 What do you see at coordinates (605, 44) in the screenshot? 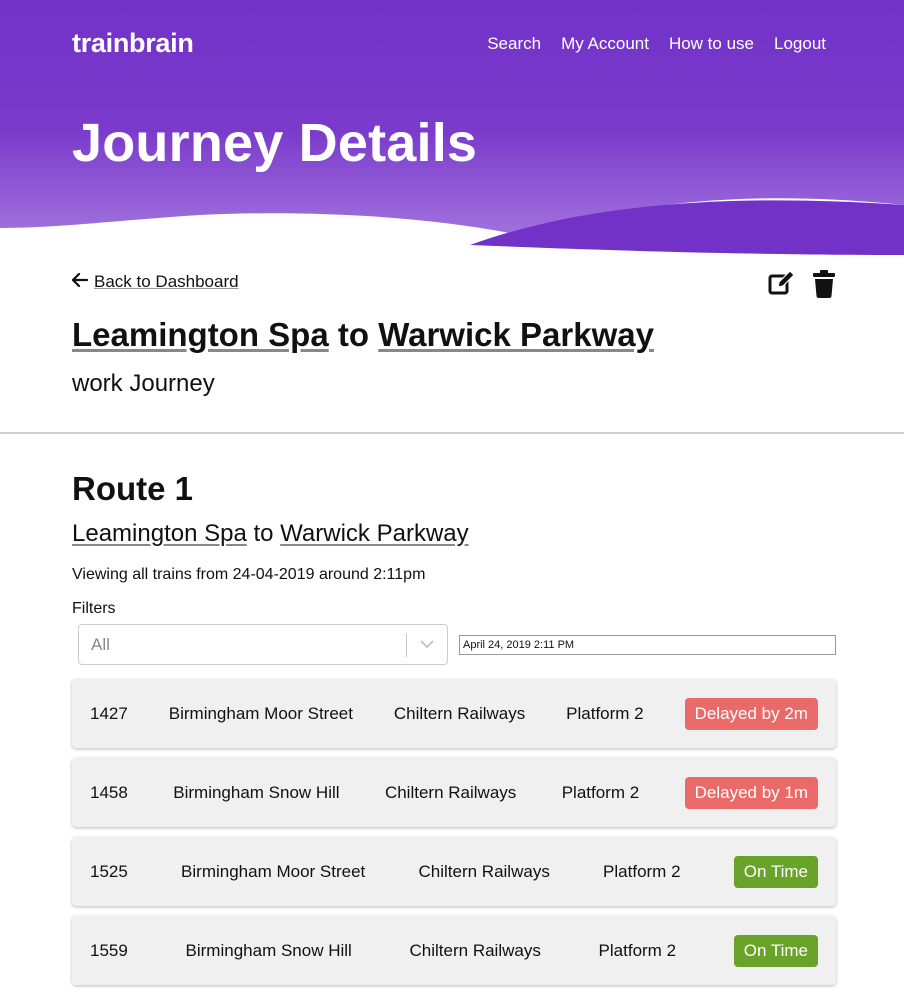
I see `nav-my-account: My Account` at bounding box center [605, 44].